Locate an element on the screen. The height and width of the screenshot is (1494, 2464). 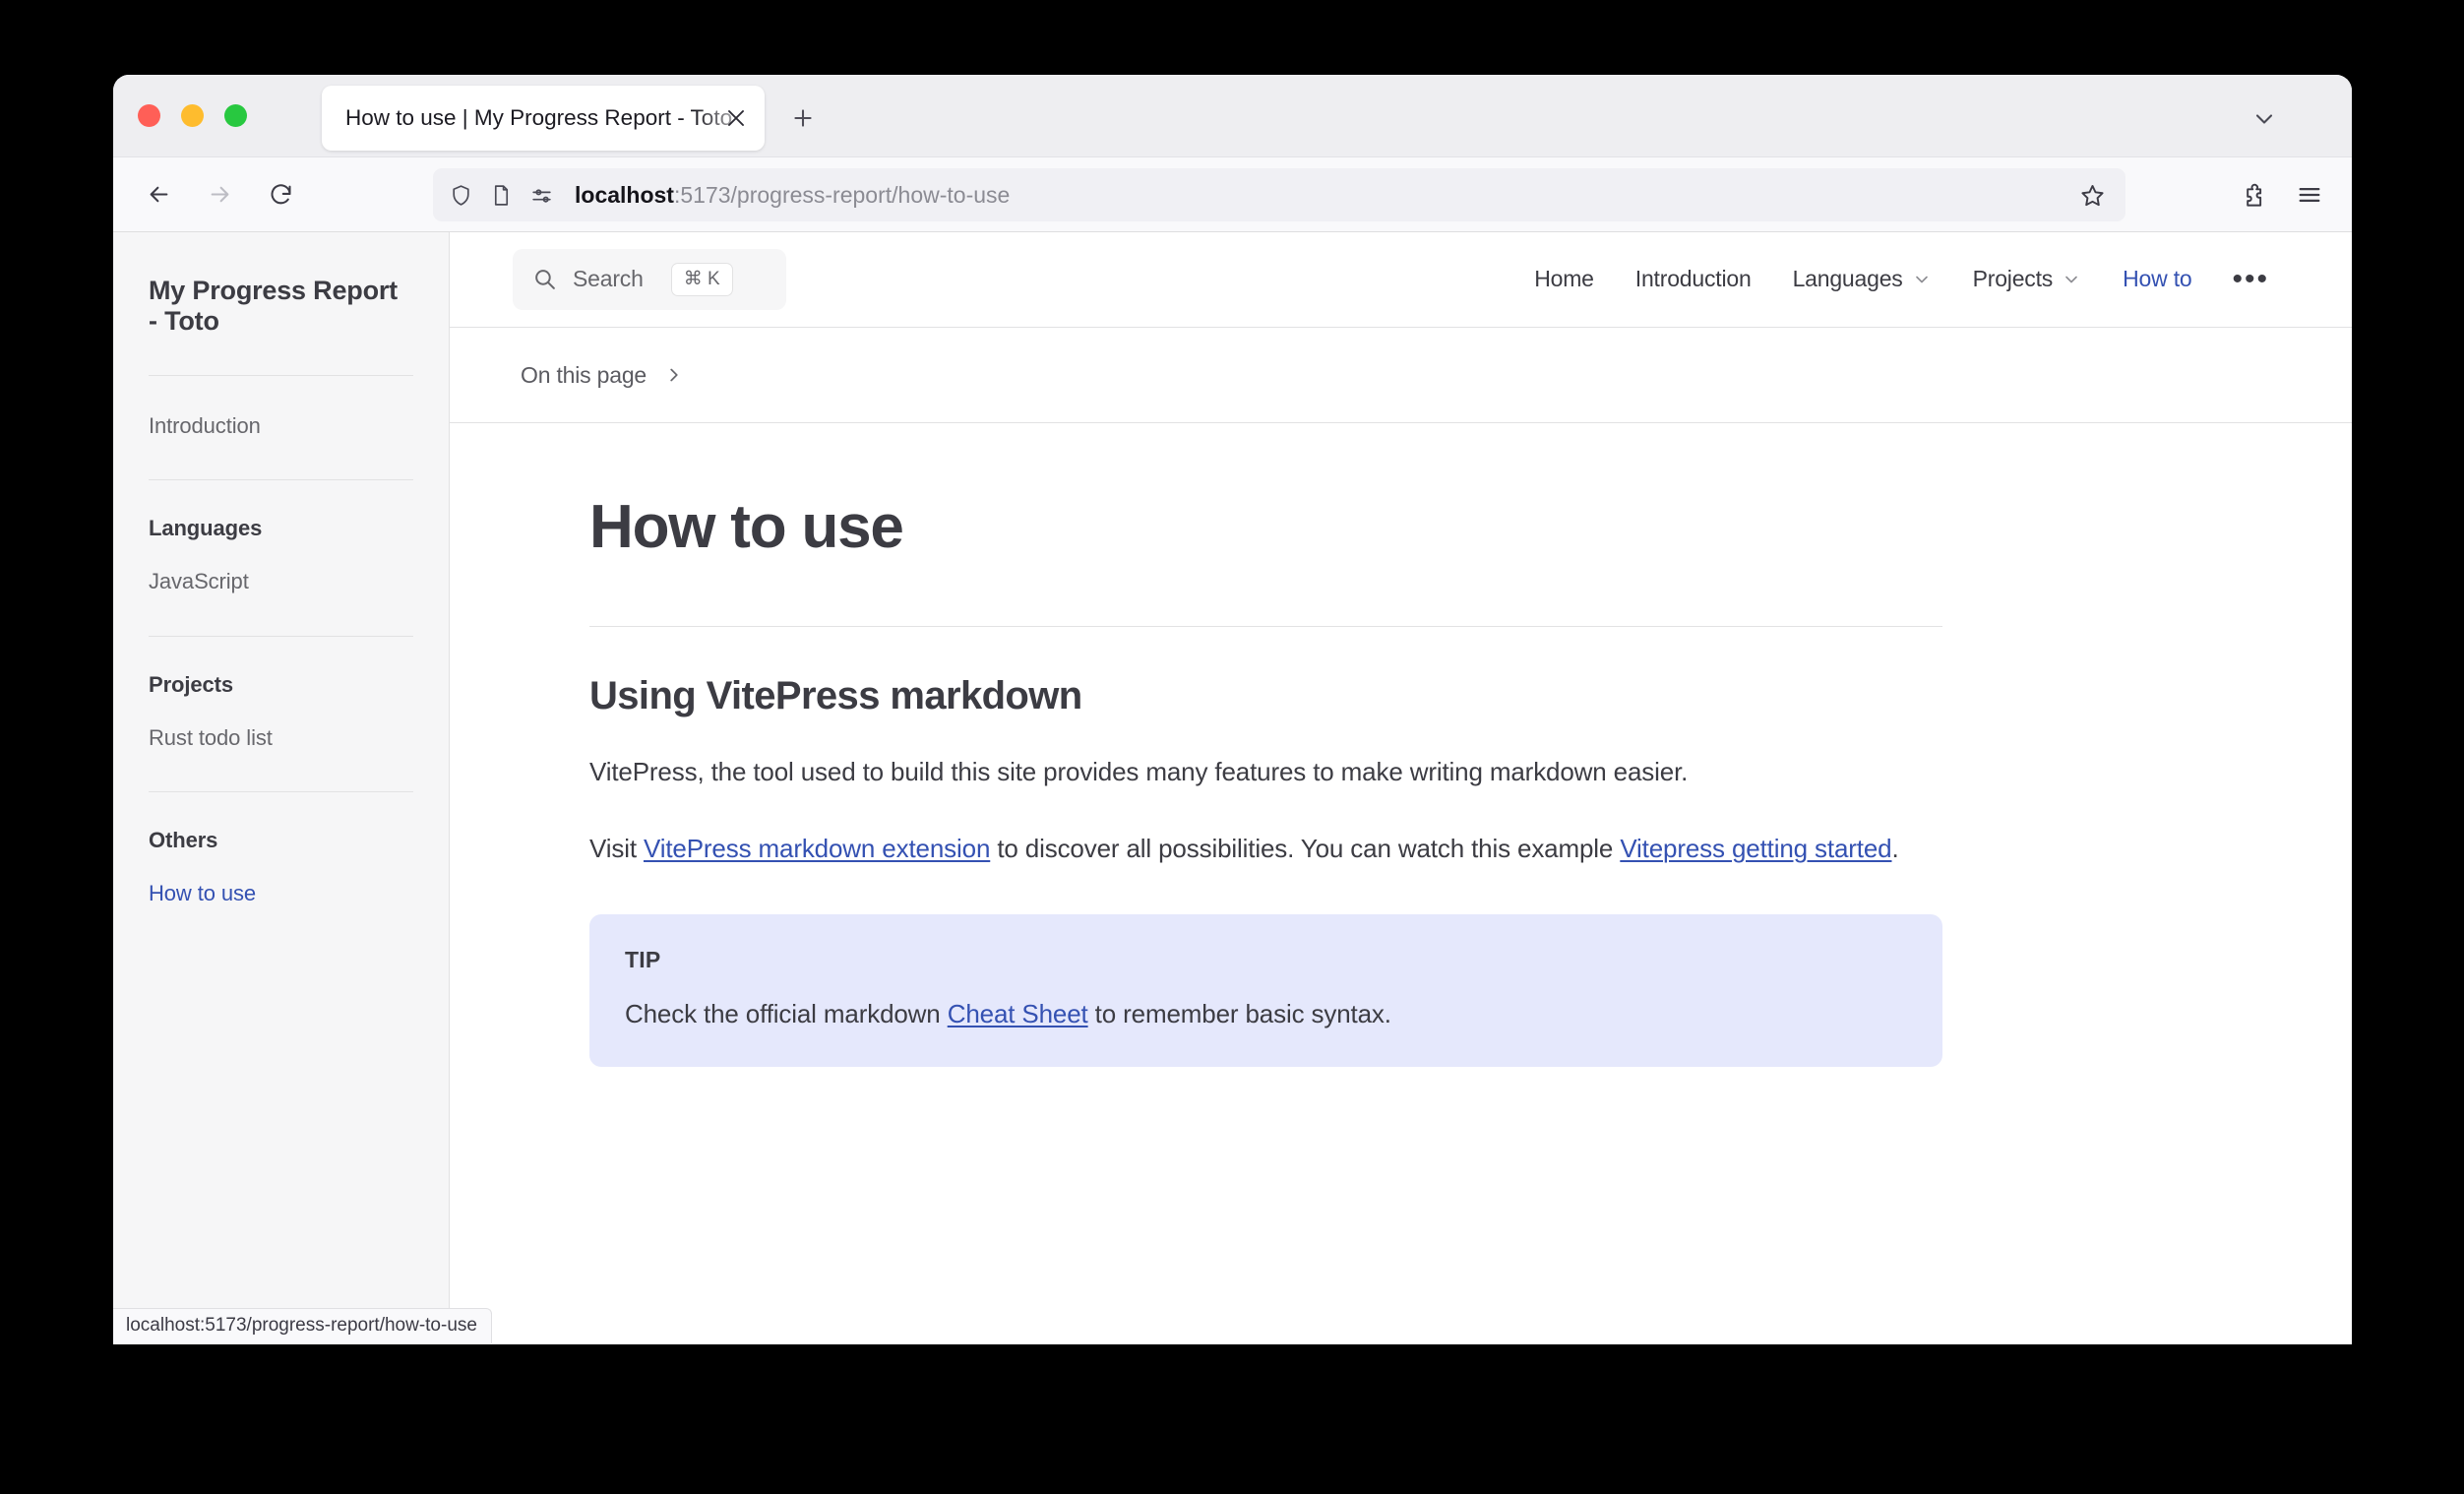
title-divider is located at coordinates (1265, 627).